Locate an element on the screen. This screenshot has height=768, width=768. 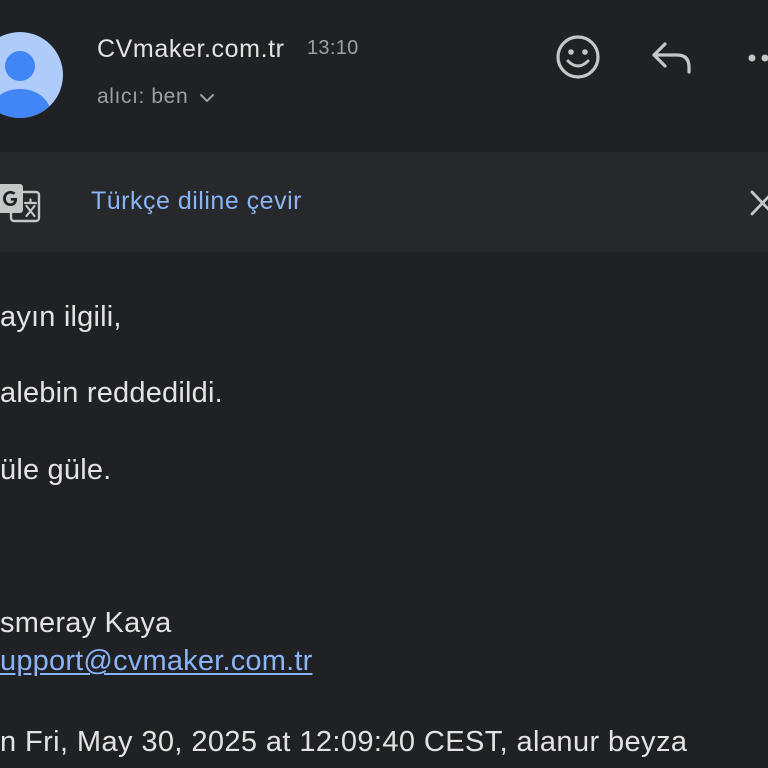
message-time: 13:10 is located at coordinates (333, 48).